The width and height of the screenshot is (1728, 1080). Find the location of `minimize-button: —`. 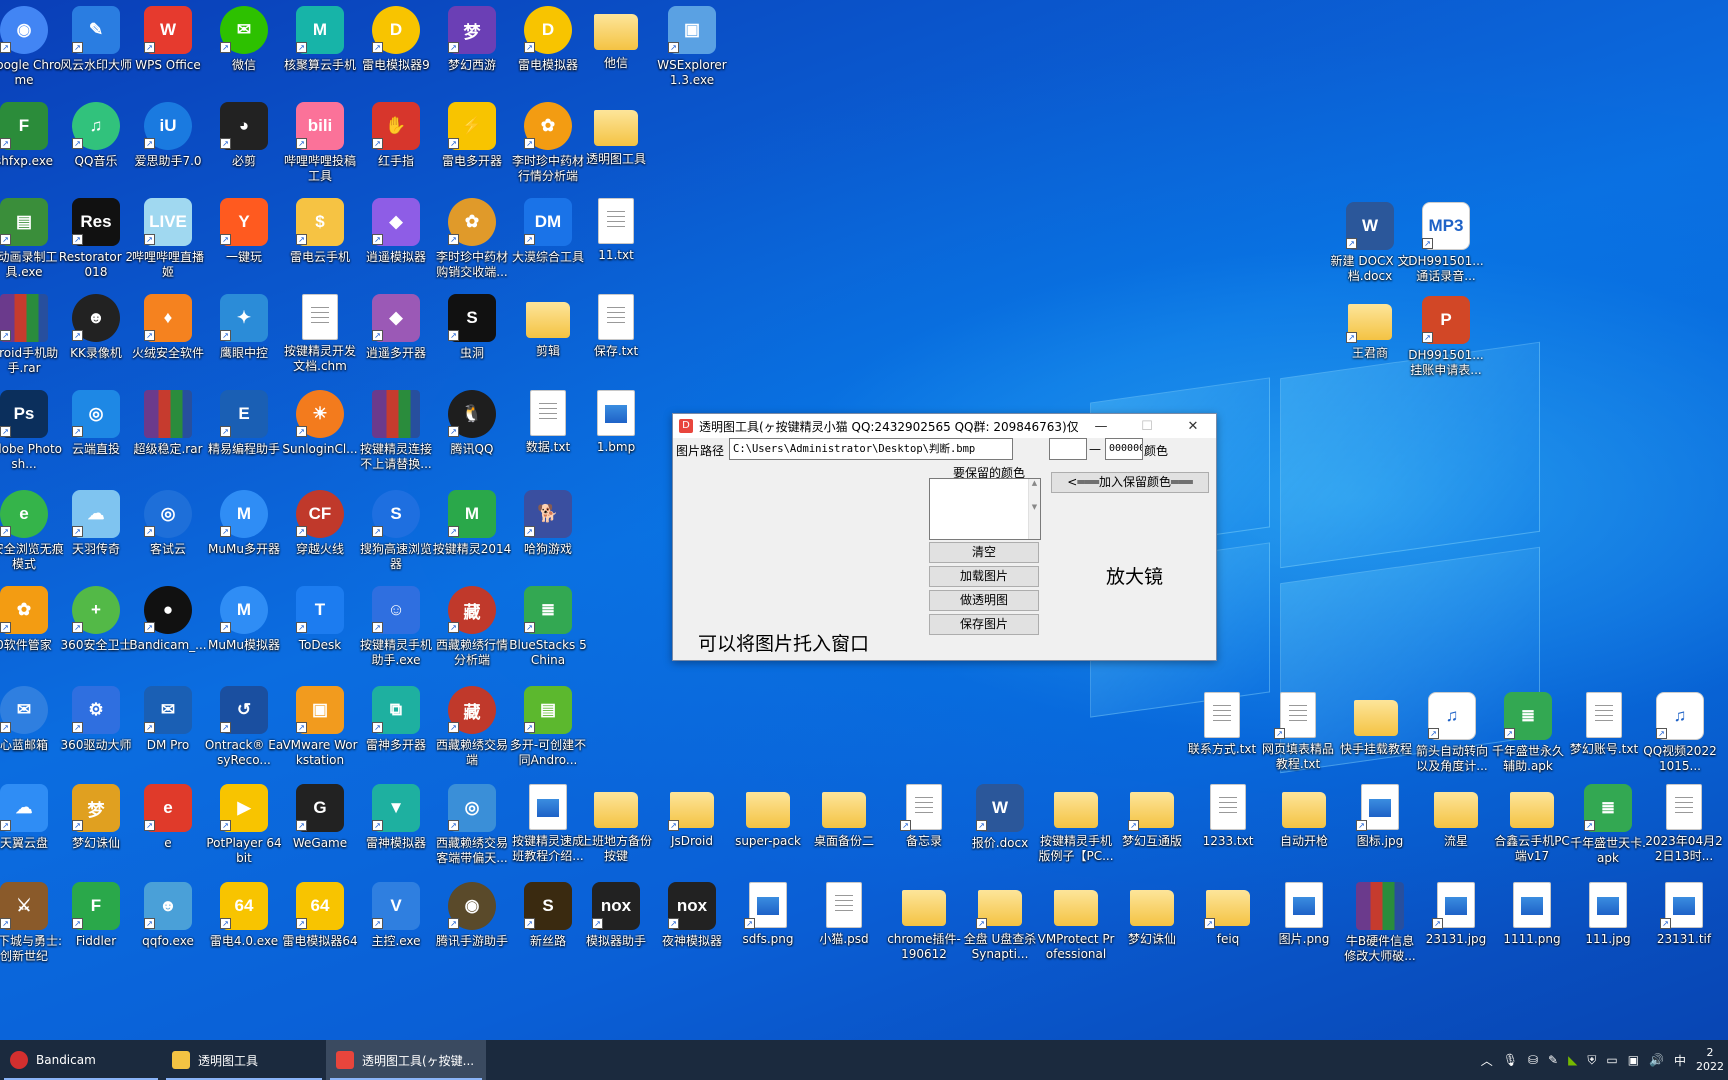

minimize-button: — is located at coordinates (1101, 426).